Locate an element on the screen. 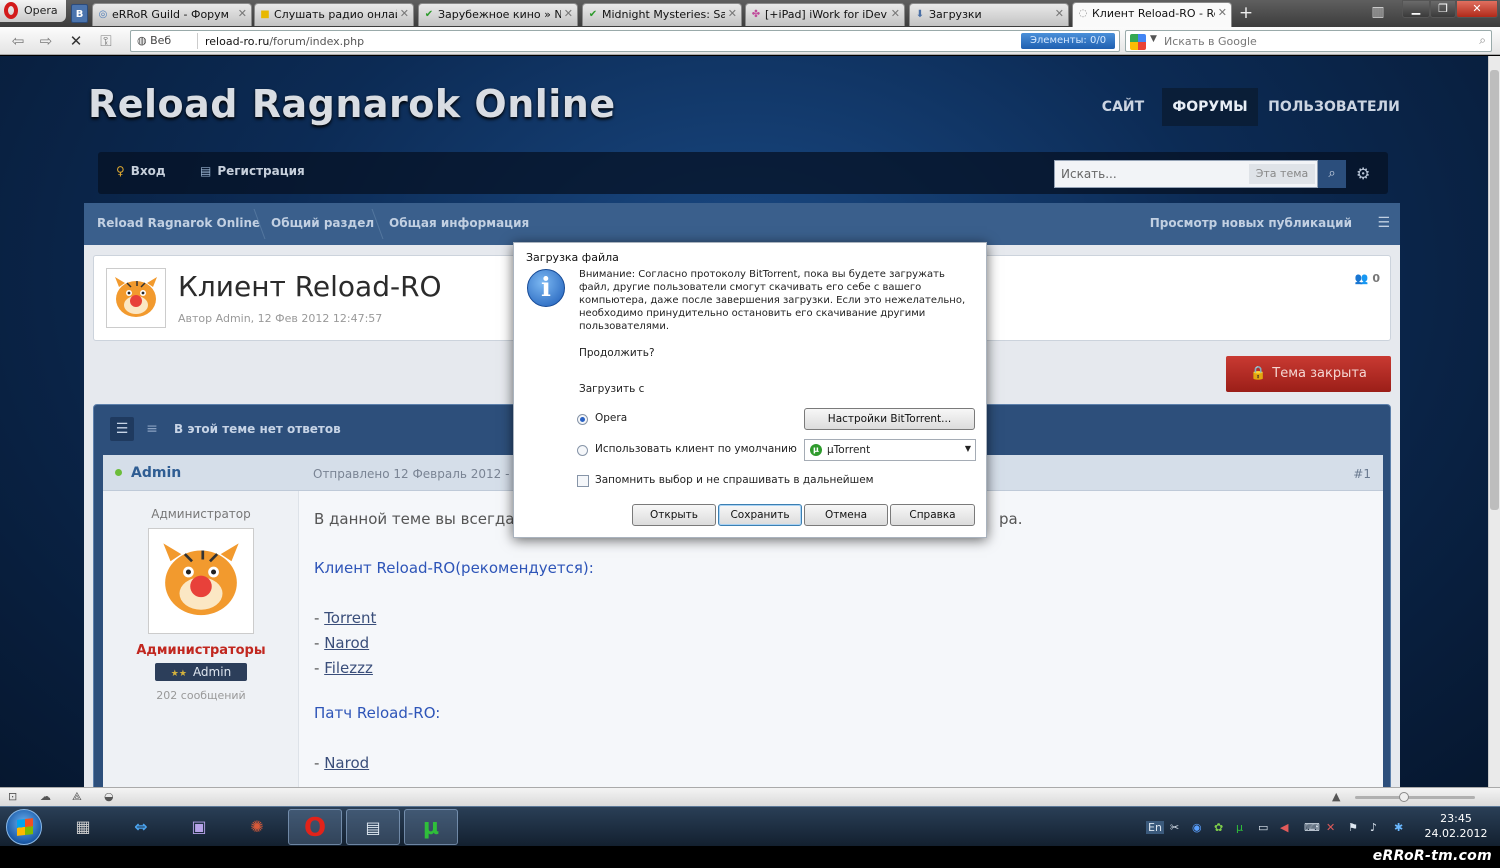 This screenshot has height=868, width=1500. back-icon: ⇦ is located at coordinates (18, 41).